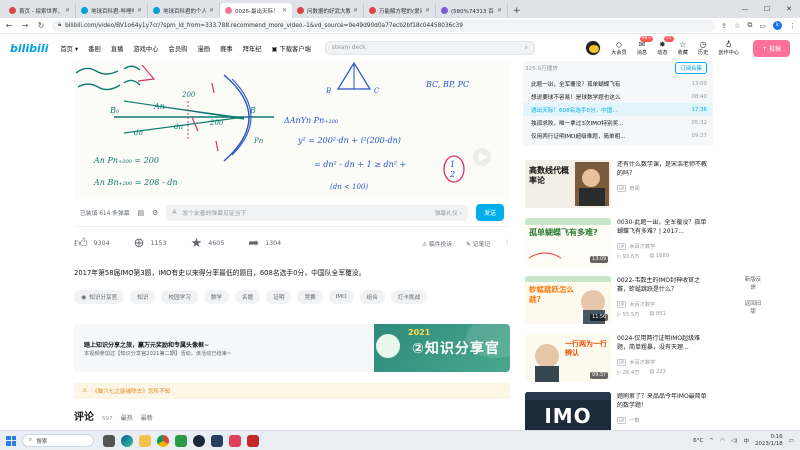 The width and height of the screenshot is (800, 450). I want to click on browser-tab-4-active: 0026-最出天际！608名选手✕, so click(256, 10).